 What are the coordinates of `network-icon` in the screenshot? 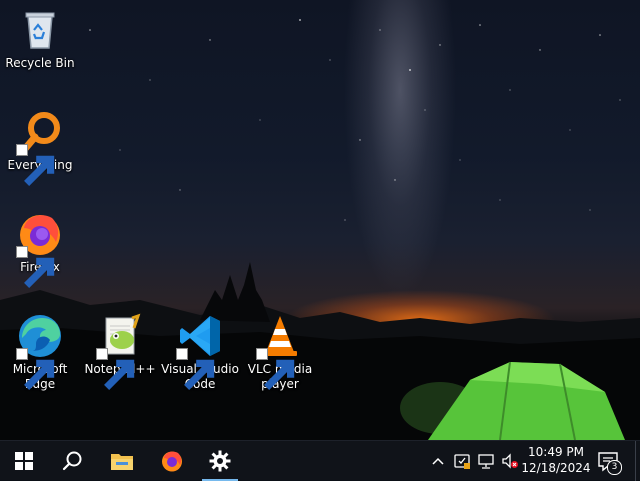 It's located at (486, 461).